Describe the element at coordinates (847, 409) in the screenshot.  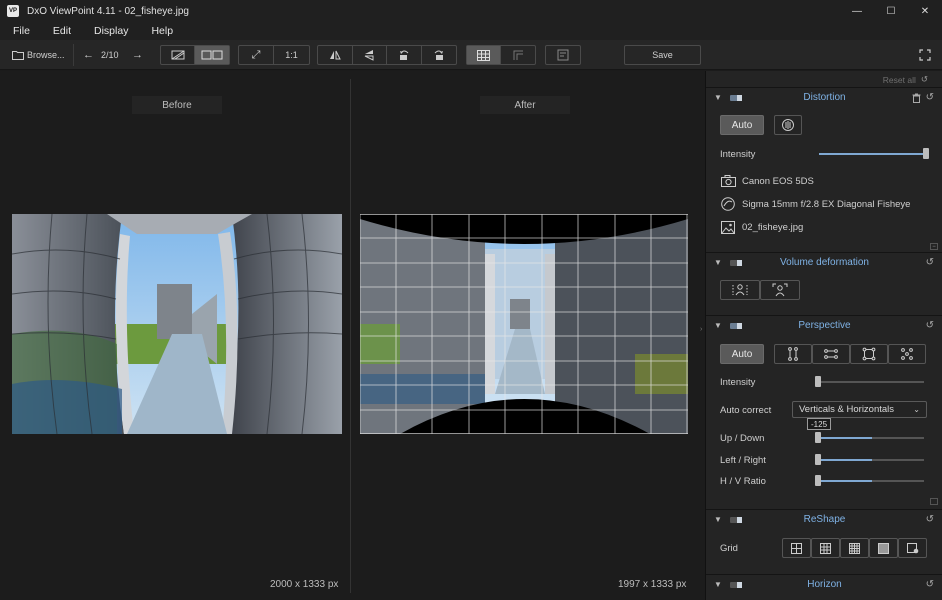
I see `auto-correct-value: Verticals & Horizontals` at that location.